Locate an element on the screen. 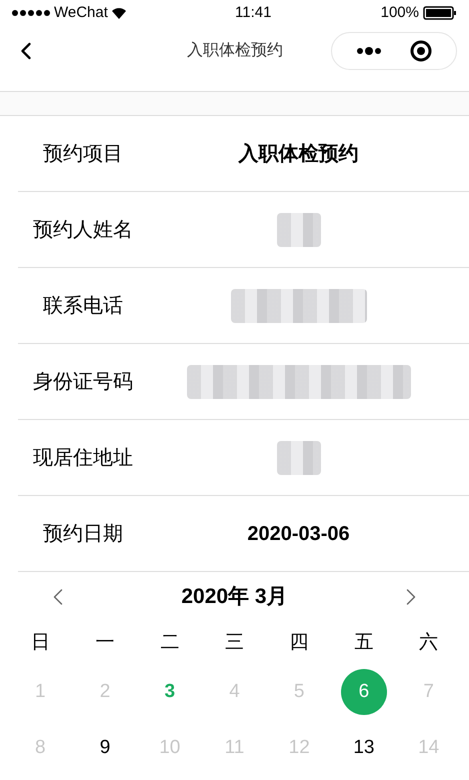  weekday-label: 三 is located at coordinates (234, 642).